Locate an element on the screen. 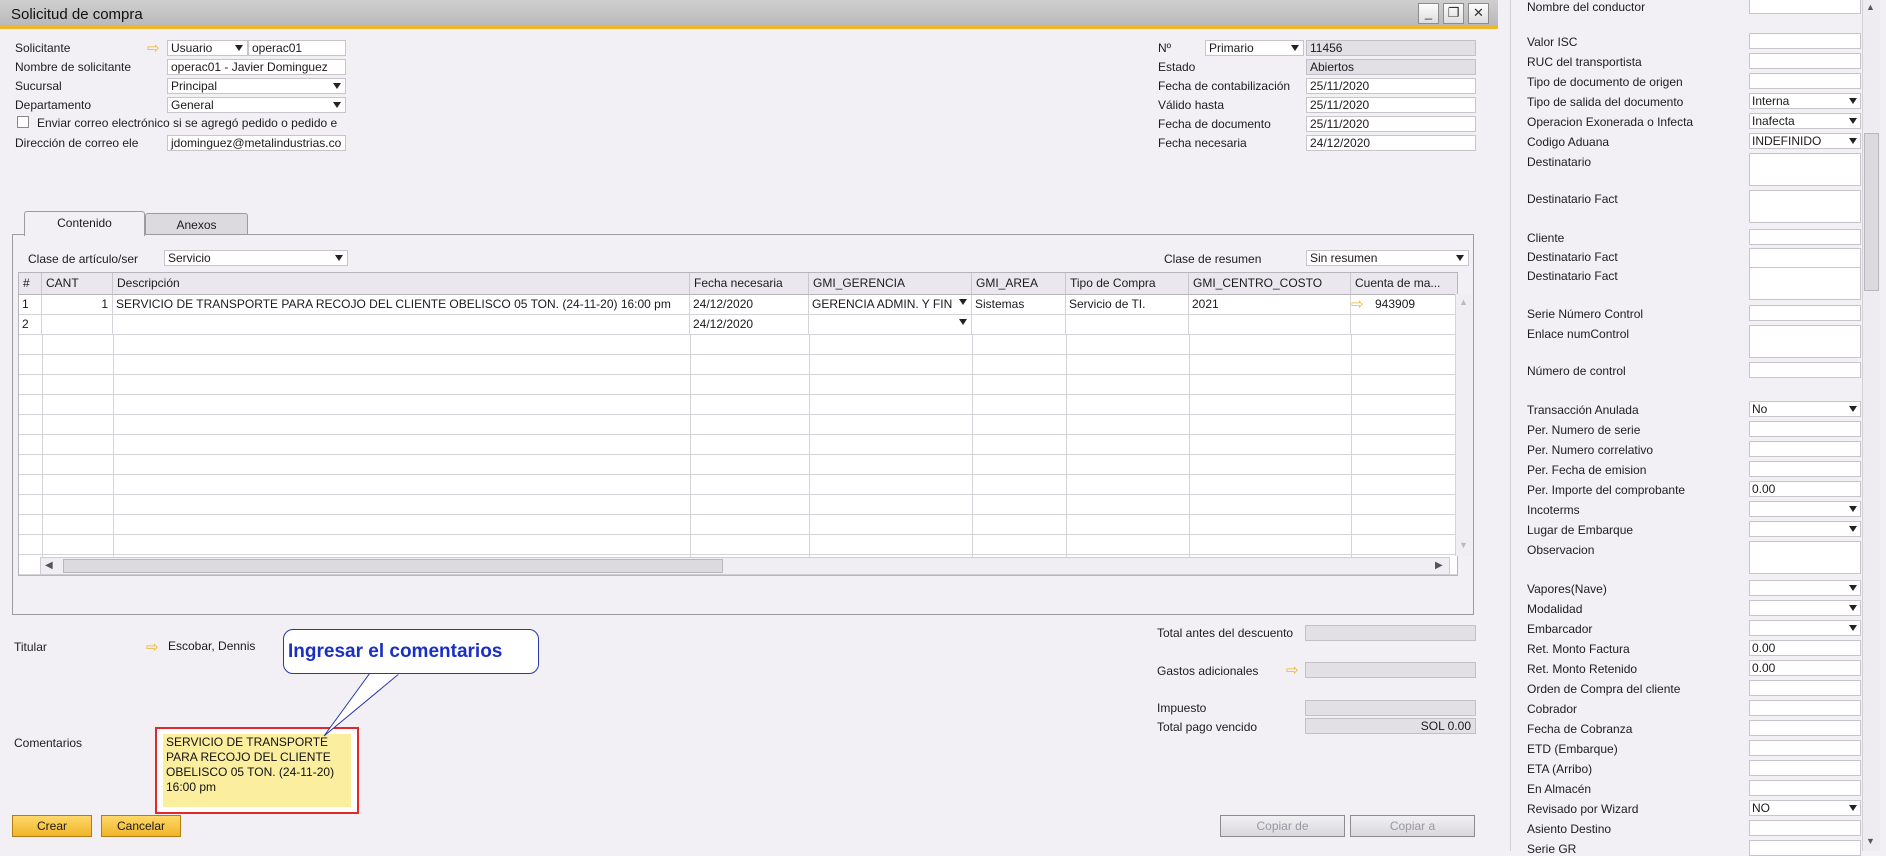 Image resolution: width=1886 pixels, height=856 pixels. description-cell is located at coordinates (401, 325).